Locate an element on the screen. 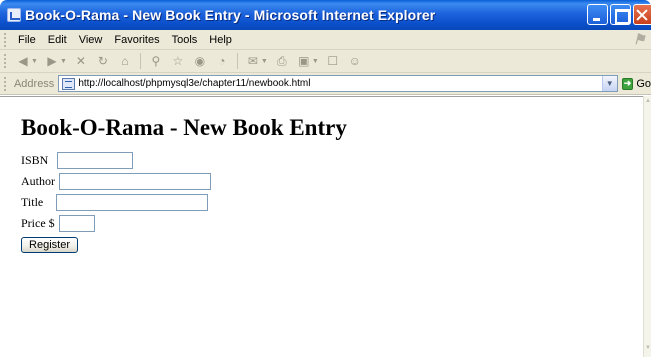 The width and height of the screenshot is (651, 357). scroll-down-icon: ▼ is located at coordinates (647, 350).